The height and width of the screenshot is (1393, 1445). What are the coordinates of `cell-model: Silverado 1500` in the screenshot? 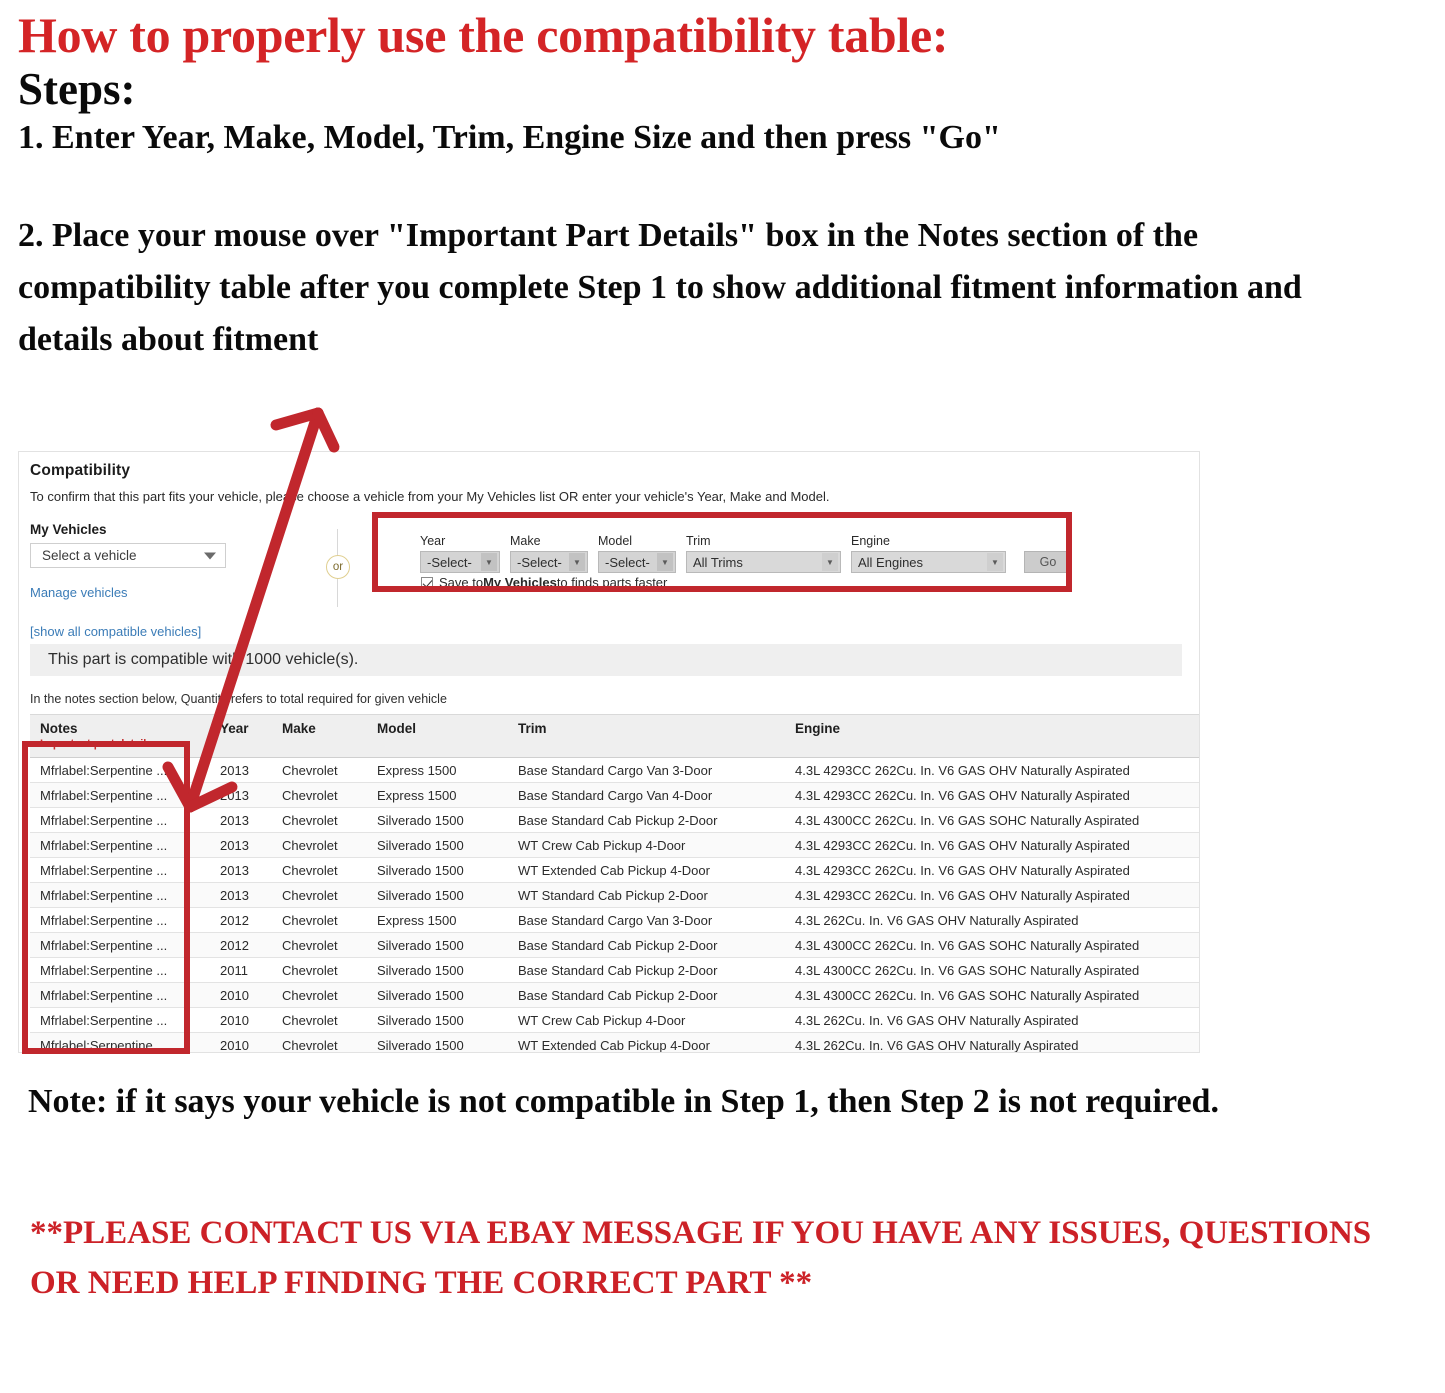 It's located at (437, 895).